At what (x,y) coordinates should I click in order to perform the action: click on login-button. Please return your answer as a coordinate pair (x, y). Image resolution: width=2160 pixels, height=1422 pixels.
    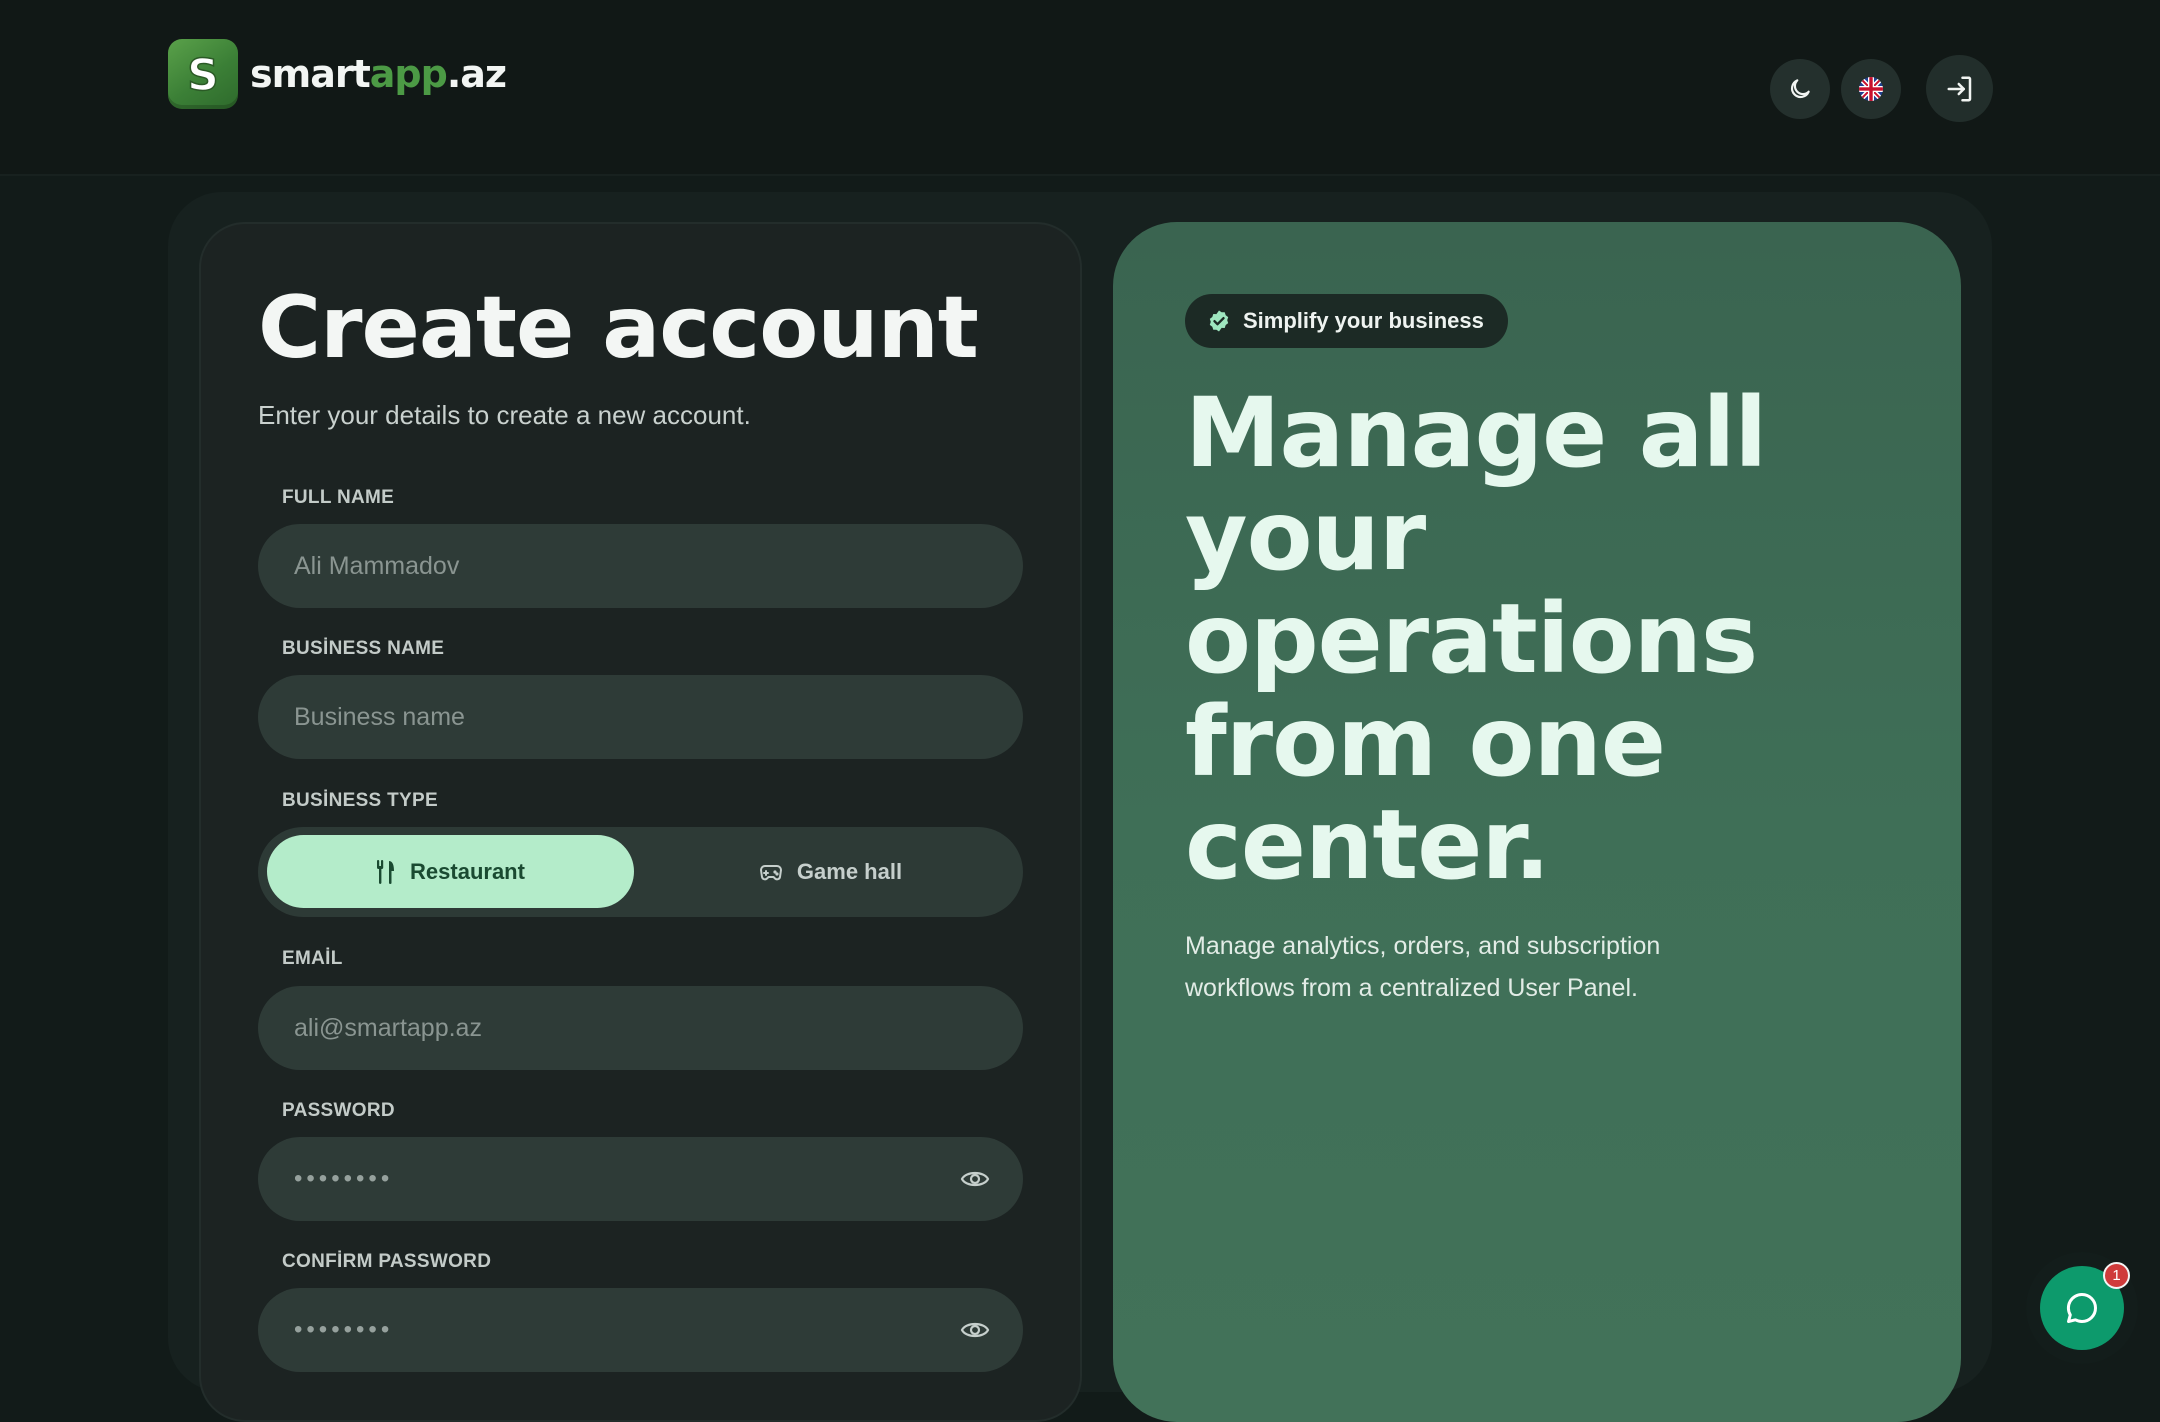
    Looking at the image, I should click on (1959, 88).